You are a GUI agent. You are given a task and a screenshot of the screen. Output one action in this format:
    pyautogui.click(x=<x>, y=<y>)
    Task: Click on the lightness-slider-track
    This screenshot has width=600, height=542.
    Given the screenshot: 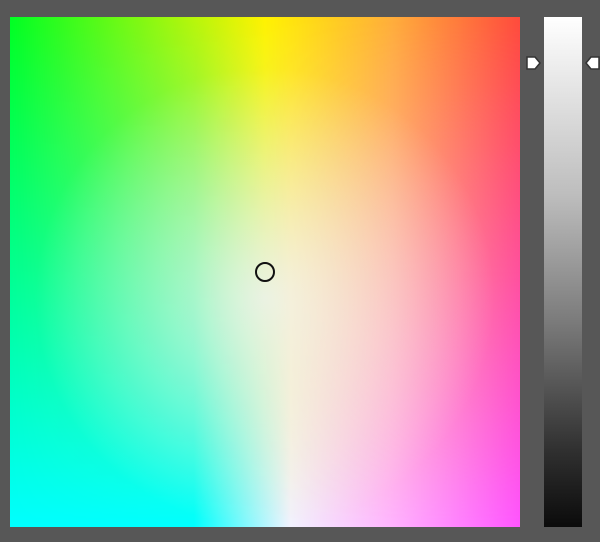 What is the action you would take?
    pyautogui.click(x=563, y=272)
    